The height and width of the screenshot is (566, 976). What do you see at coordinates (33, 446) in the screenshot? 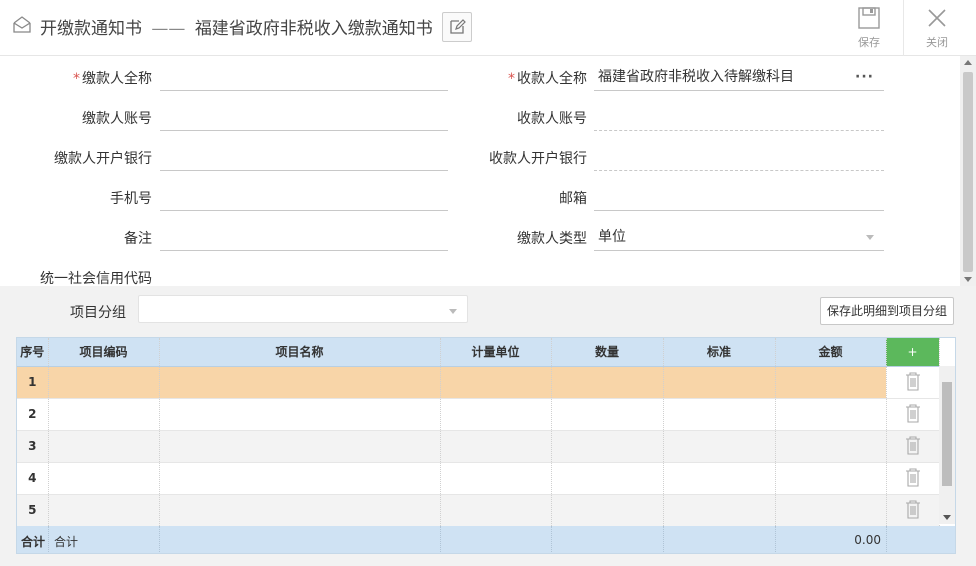
I see `row-index: 3` at bounding box center [33, 446].